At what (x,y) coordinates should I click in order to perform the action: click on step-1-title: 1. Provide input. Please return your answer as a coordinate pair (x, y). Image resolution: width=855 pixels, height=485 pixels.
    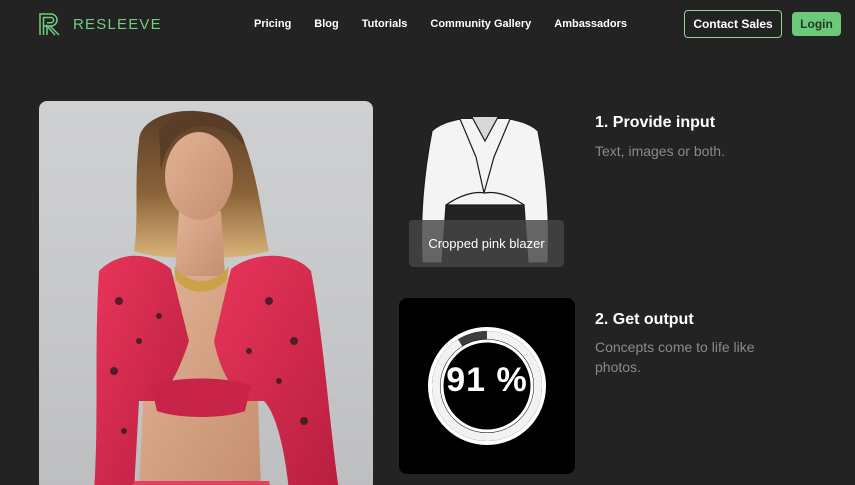
    Looking at the image, I should click on (655, 122).